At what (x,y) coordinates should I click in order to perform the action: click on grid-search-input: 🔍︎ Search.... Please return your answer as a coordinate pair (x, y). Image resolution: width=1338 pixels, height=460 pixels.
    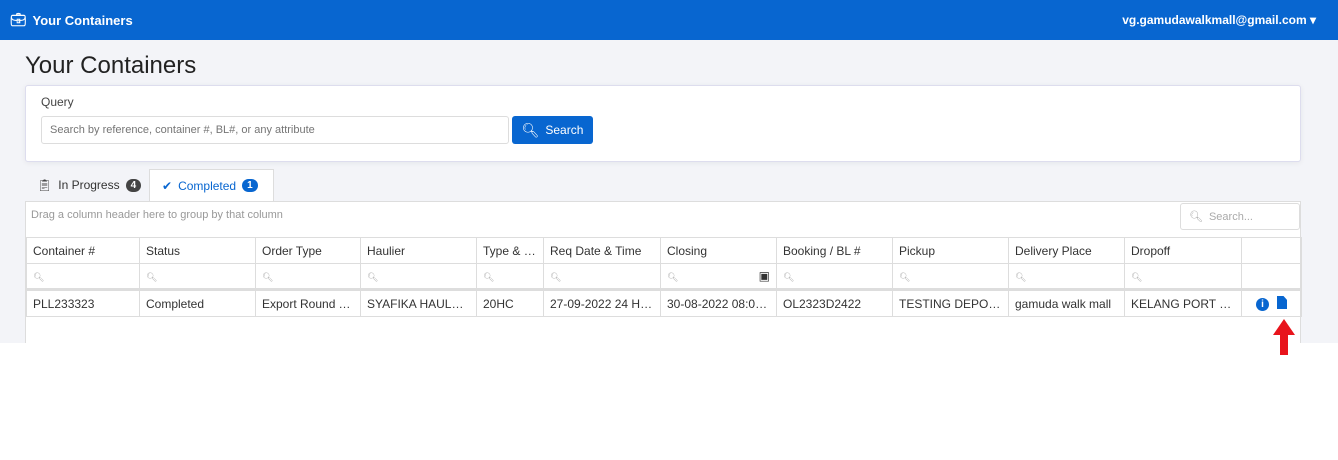
    Looking at the image, I should click on (1240, 216).